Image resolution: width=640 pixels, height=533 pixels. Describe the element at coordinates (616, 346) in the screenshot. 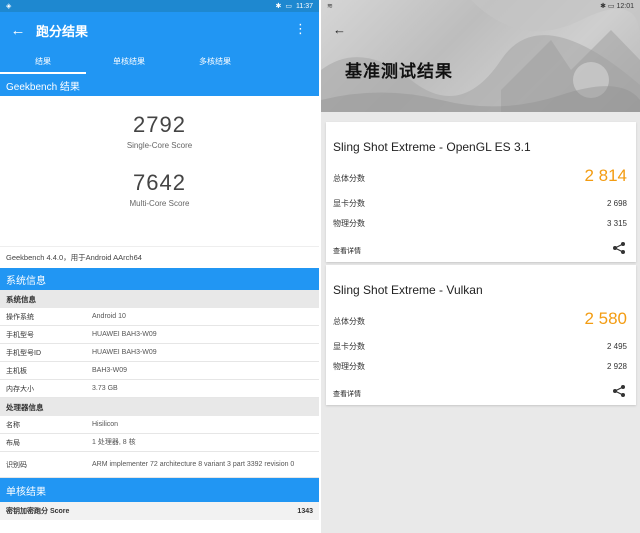

I see `gpu-score: 2 495` at that location.